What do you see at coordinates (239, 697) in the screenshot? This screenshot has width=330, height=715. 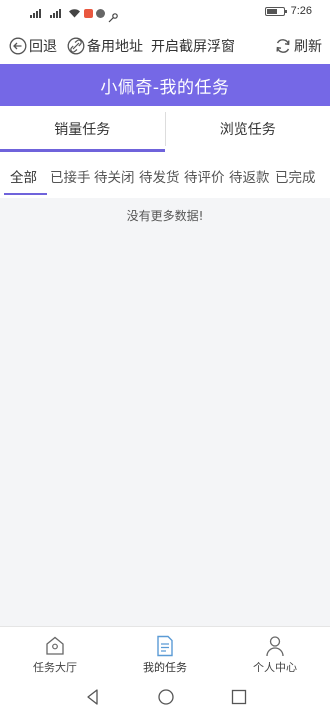 I see `system-recents-icon` at bounding box center [239, 697].